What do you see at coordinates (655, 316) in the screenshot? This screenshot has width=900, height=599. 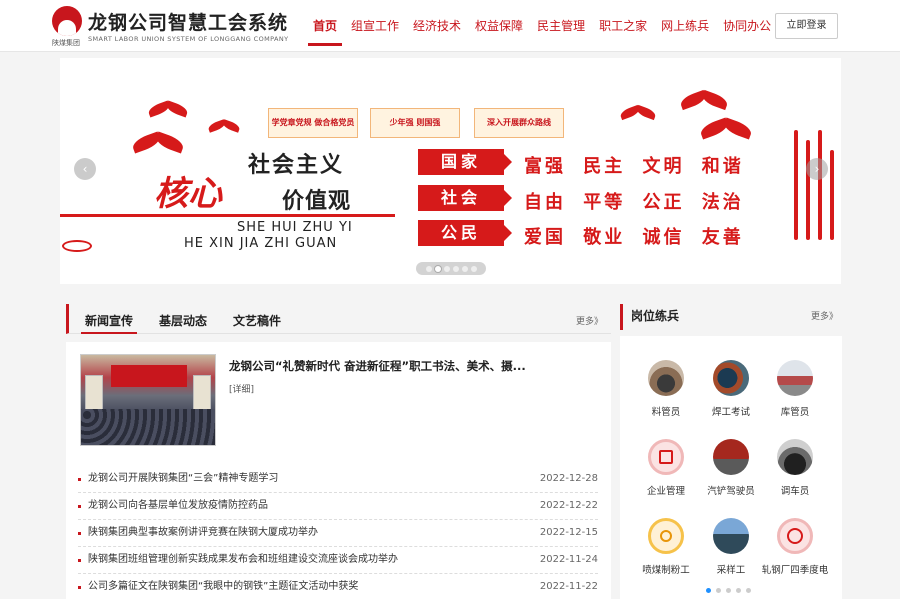 I see `job-training-title: 岗位练兵` at bounding box center [655, 316].